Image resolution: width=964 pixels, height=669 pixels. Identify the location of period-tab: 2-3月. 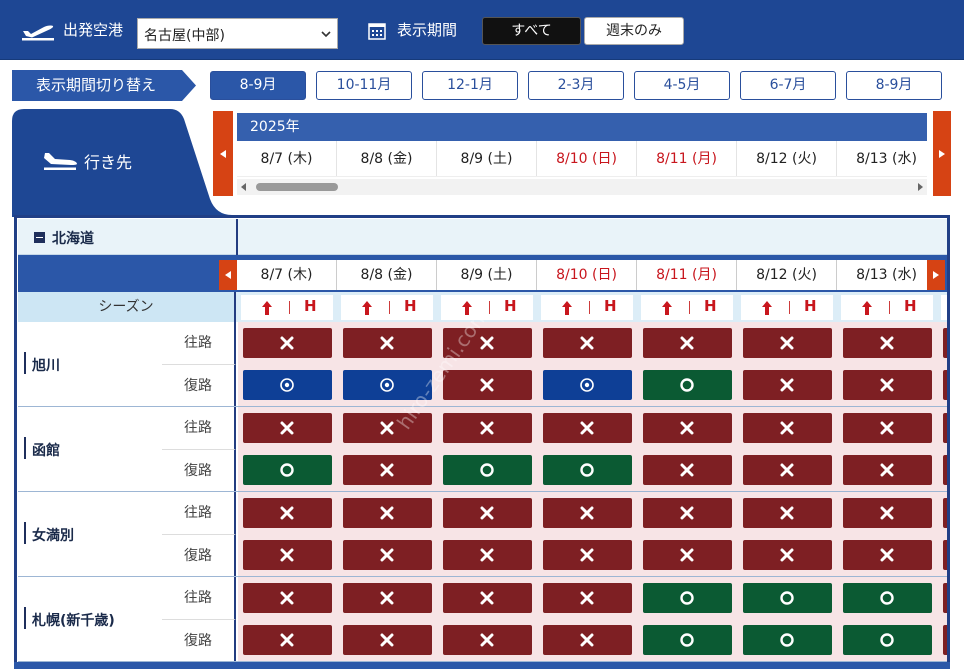
(576, 85).